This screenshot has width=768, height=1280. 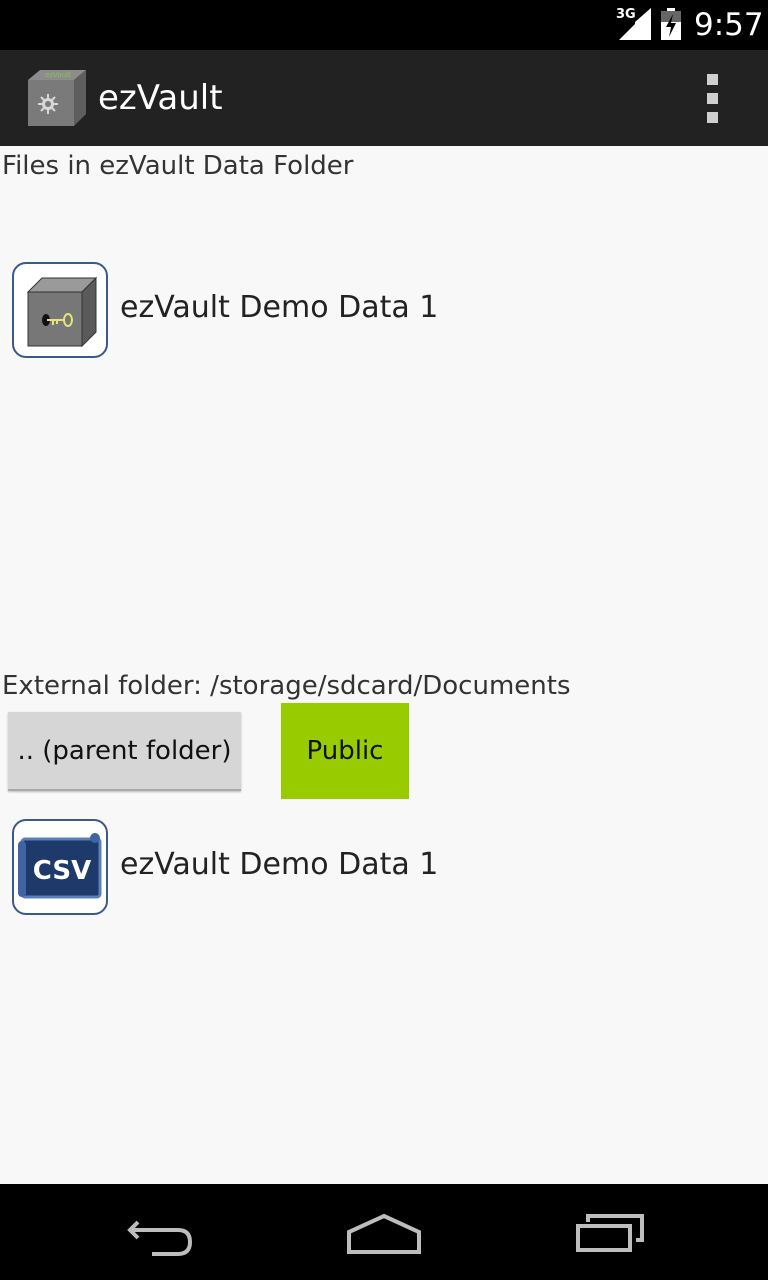 I want to click on vault-file-icon, so click(x=60, y=310).